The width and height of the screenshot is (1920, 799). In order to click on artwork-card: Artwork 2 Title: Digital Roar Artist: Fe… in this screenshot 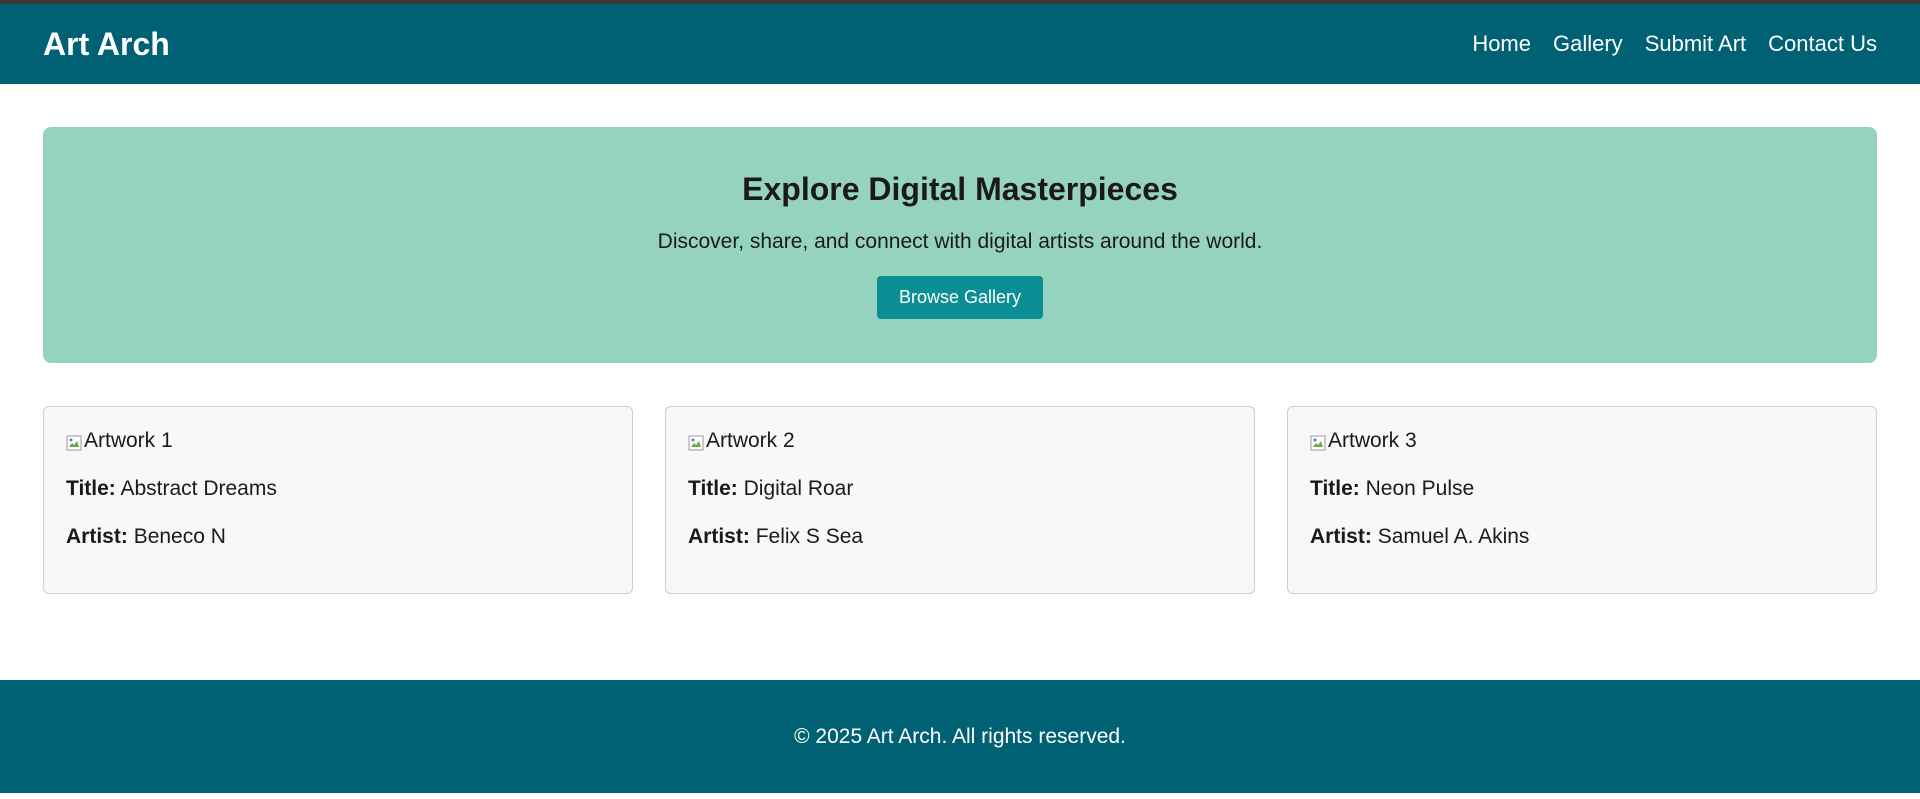, I will do `click(960, 500)`.